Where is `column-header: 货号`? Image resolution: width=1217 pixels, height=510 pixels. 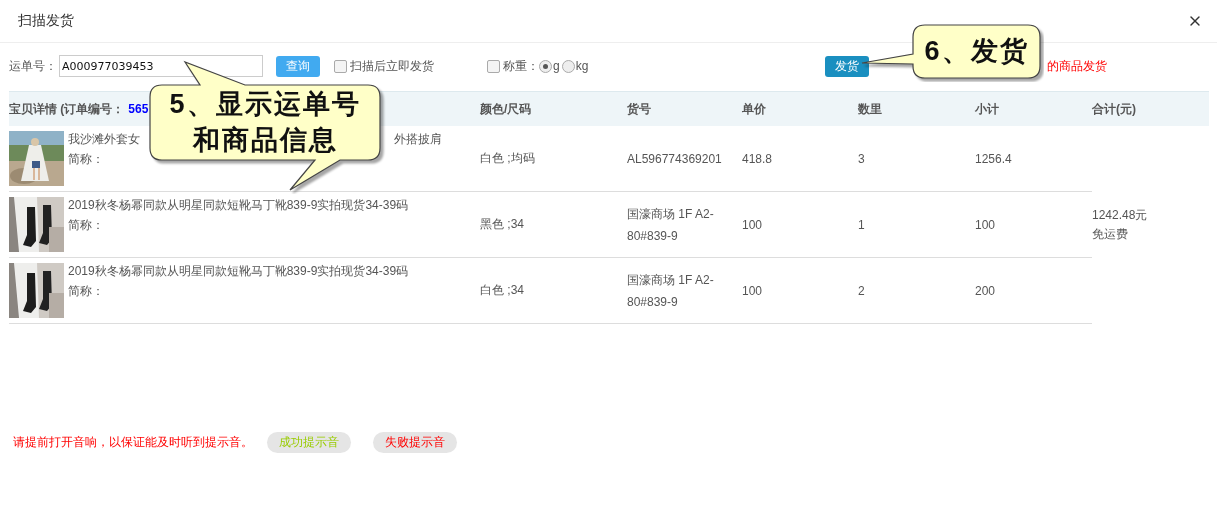 column-header: 货号 is located at coordinates (639, 109).